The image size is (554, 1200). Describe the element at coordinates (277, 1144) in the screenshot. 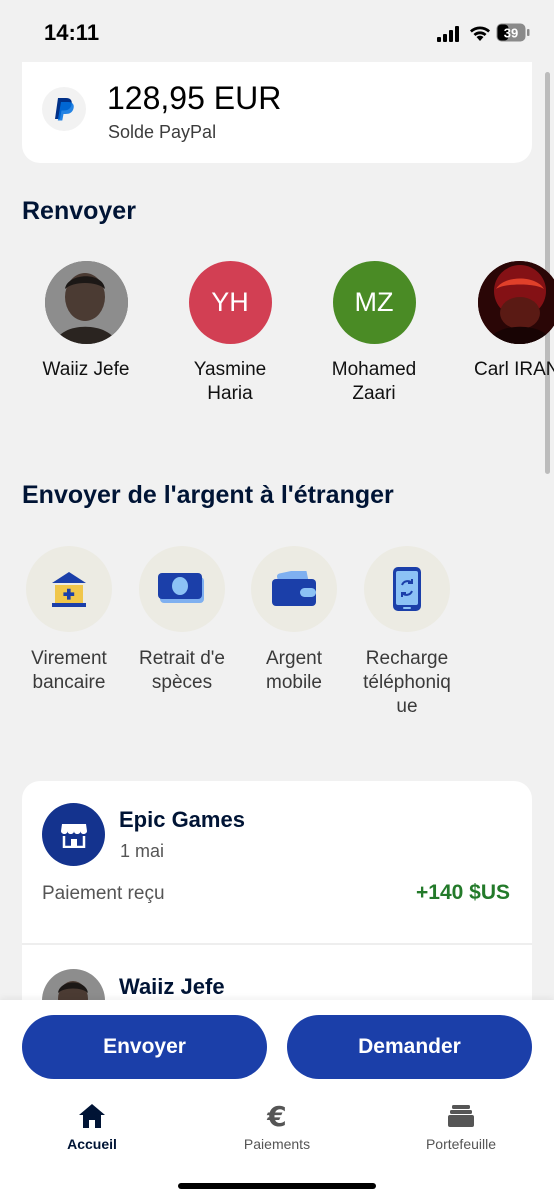

I see `tab-label: Paiements` at that location.